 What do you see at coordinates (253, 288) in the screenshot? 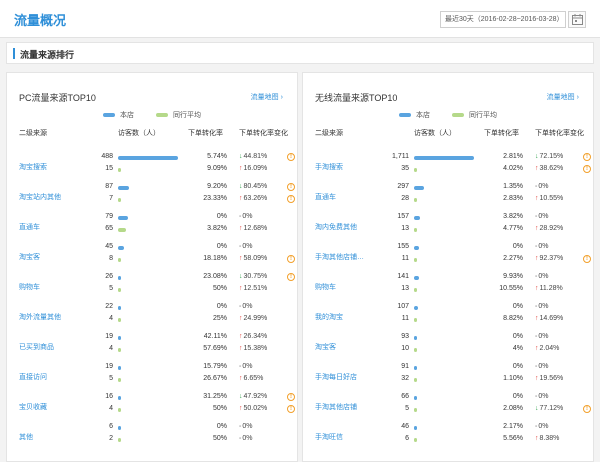
I see `peer-rate-change: ↑12.51%` at bounding box center [253, 288].